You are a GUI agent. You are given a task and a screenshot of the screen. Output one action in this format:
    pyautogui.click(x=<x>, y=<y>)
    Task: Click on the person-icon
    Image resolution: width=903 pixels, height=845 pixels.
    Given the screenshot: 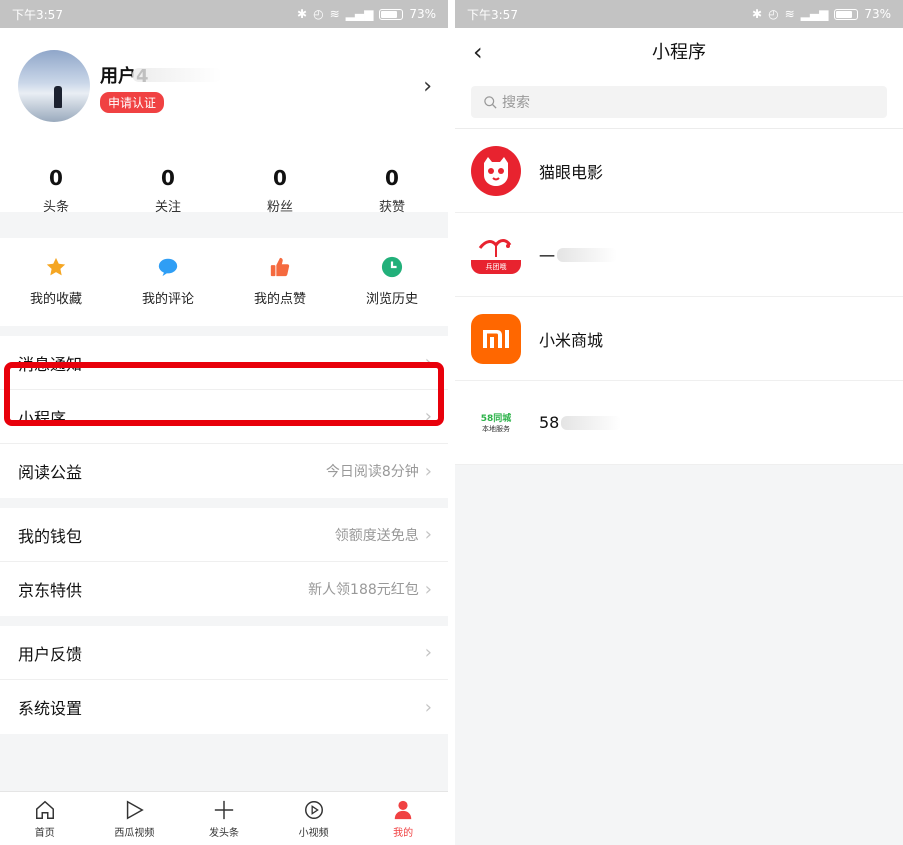 What is the action you would take?
    pyautogui.click(x=403, y=810)
    